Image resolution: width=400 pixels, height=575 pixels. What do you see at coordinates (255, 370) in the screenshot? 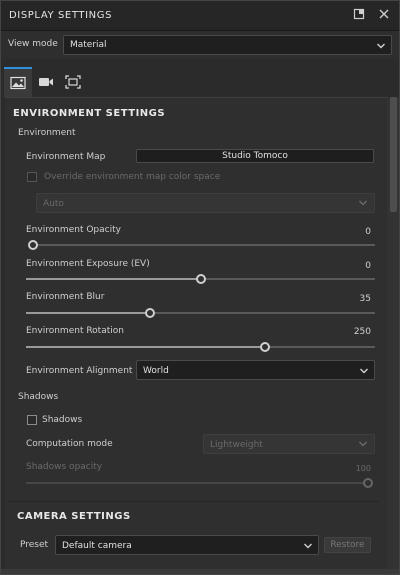
I see `environment-alignment-select: World` at bounding box center [255, 370].